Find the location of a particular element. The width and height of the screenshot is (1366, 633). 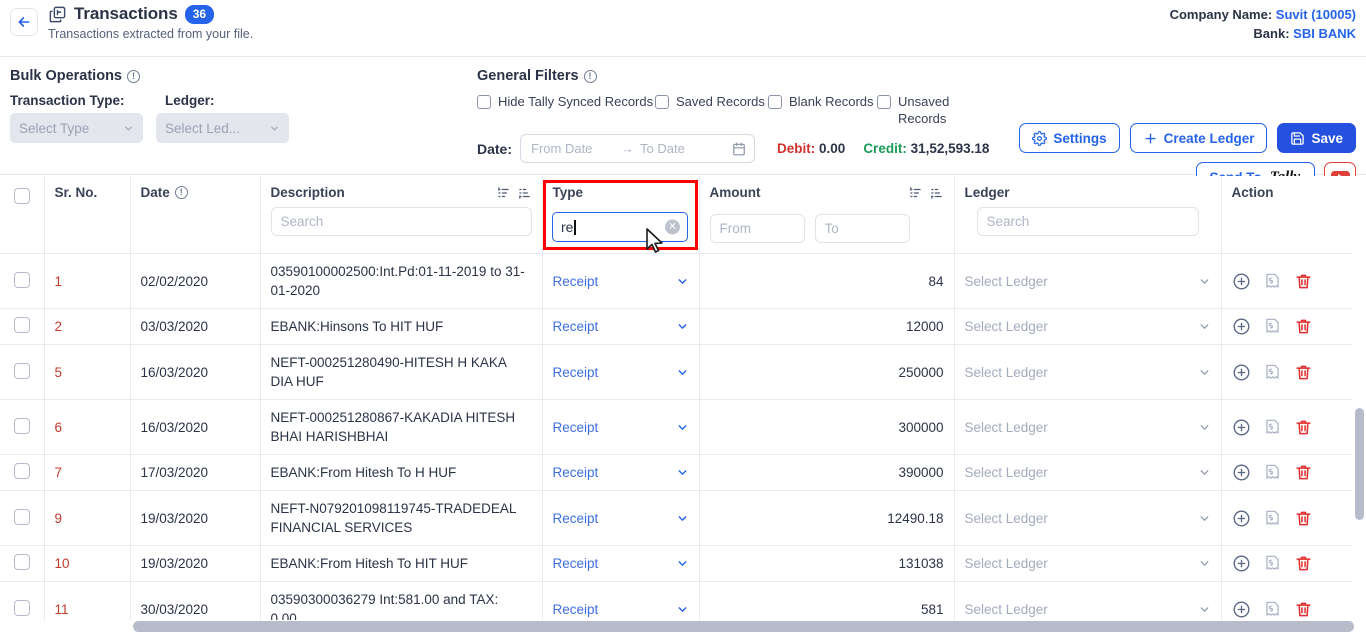

description-search-input is located at coordinates (401, 221).